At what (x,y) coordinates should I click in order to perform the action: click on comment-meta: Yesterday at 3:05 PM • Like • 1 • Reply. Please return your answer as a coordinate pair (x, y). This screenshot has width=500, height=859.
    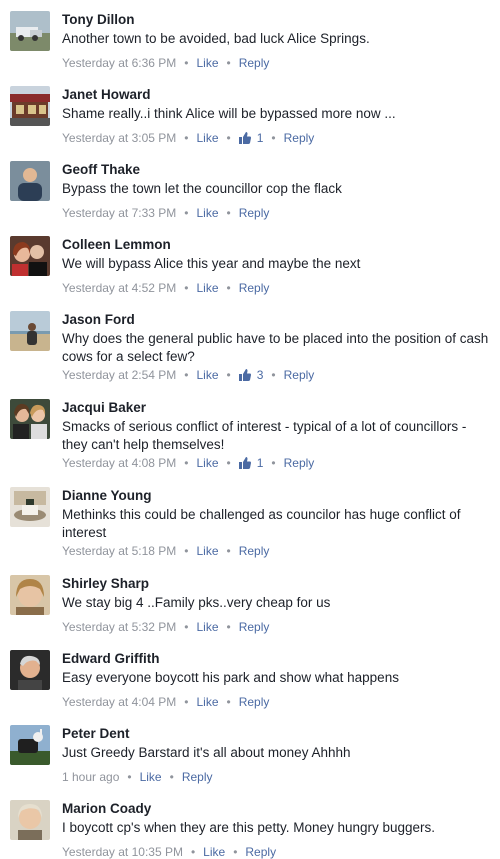
    Looking at the image, I should click on (188, 138).